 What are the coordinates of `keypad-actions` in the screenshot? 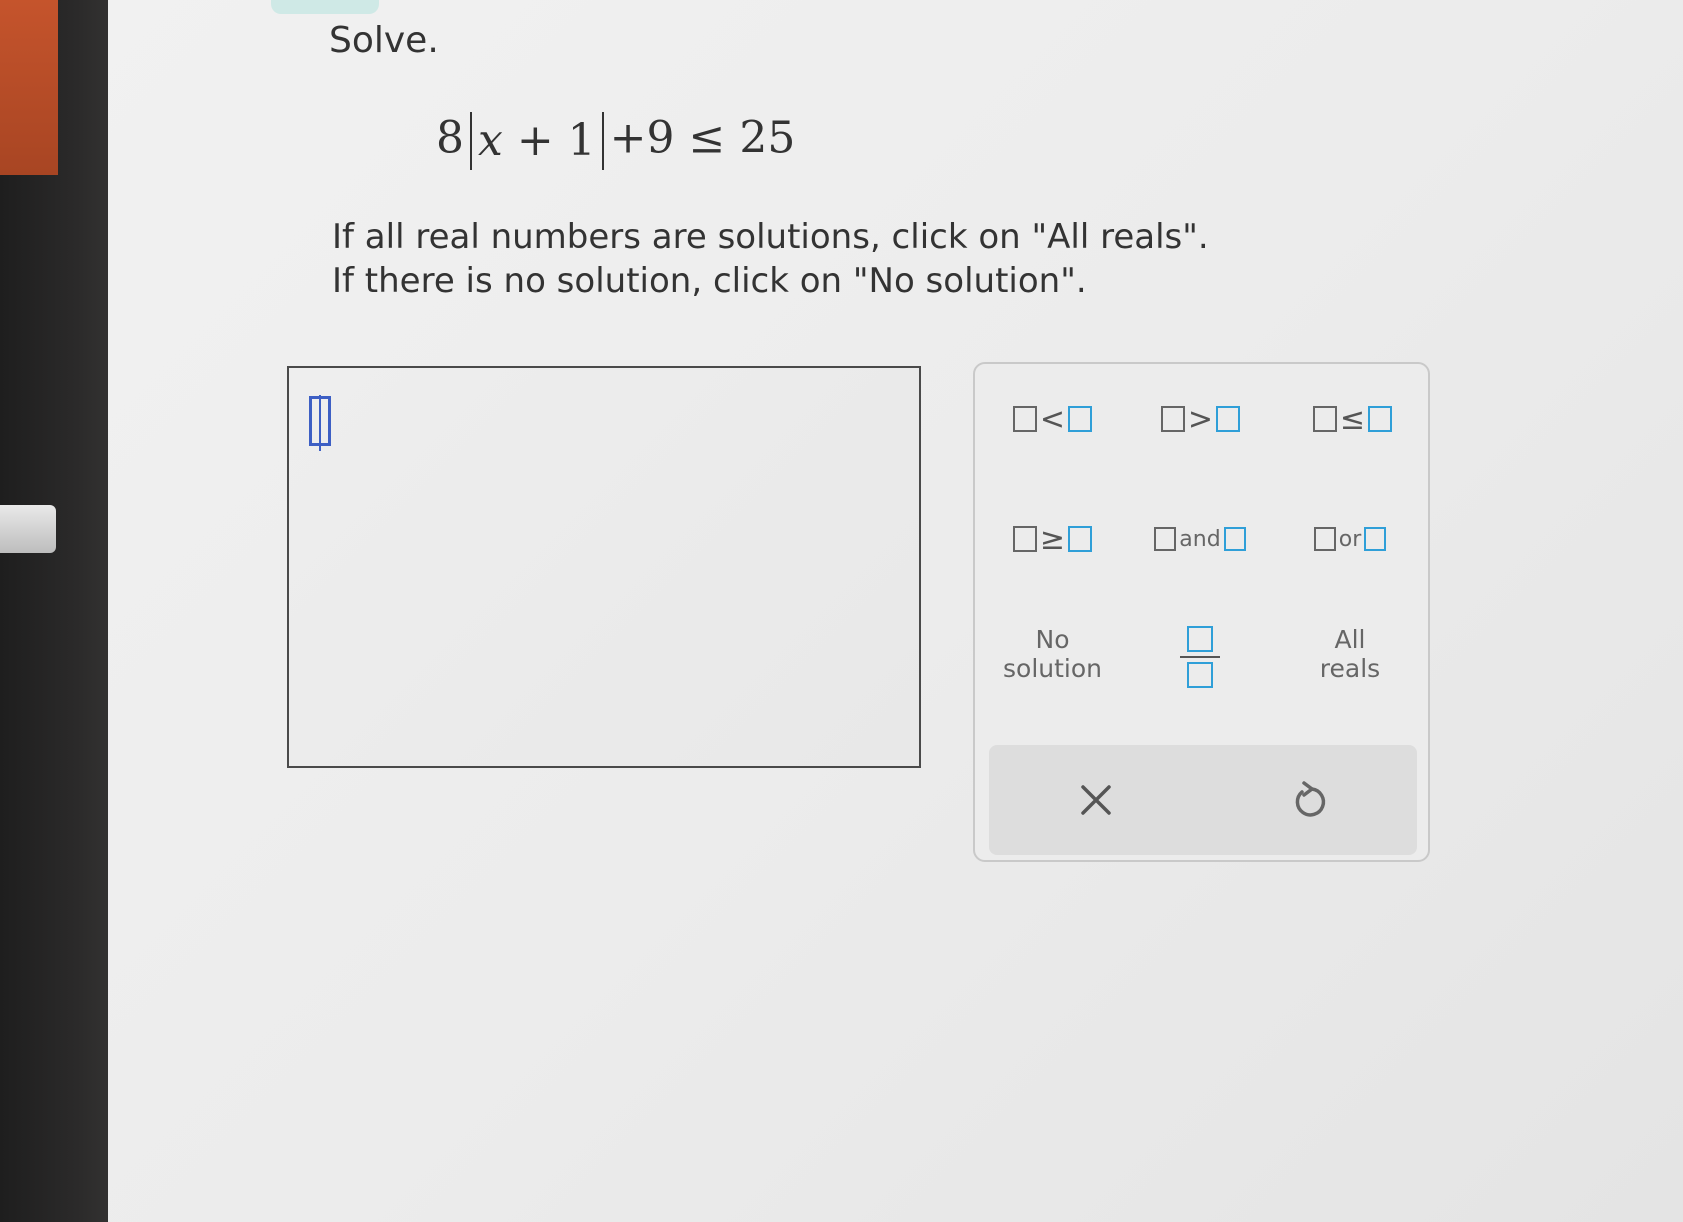 It's located at (1203, 800).